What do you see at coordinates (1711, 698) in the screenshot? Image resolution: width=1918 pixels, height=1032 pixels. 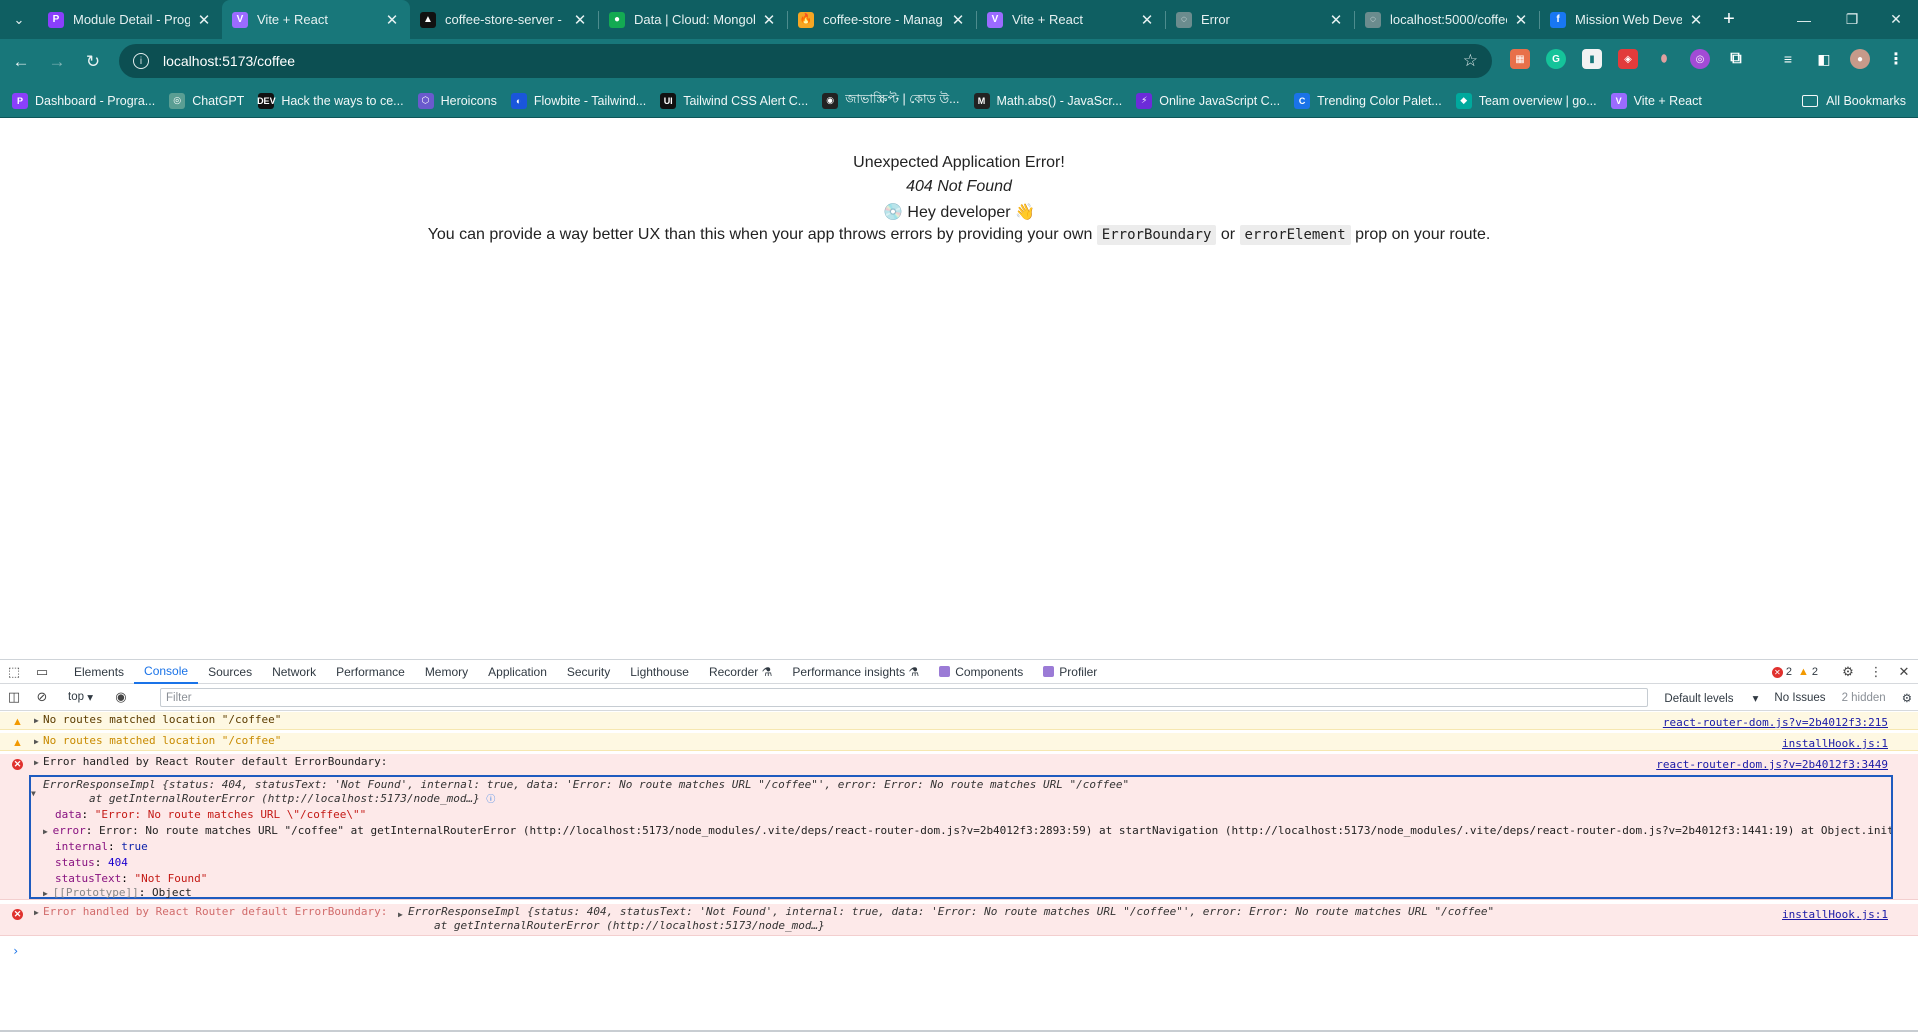 I see `log-levels-dropdown: Default levels ▾` at bounding box center [1711, 698].